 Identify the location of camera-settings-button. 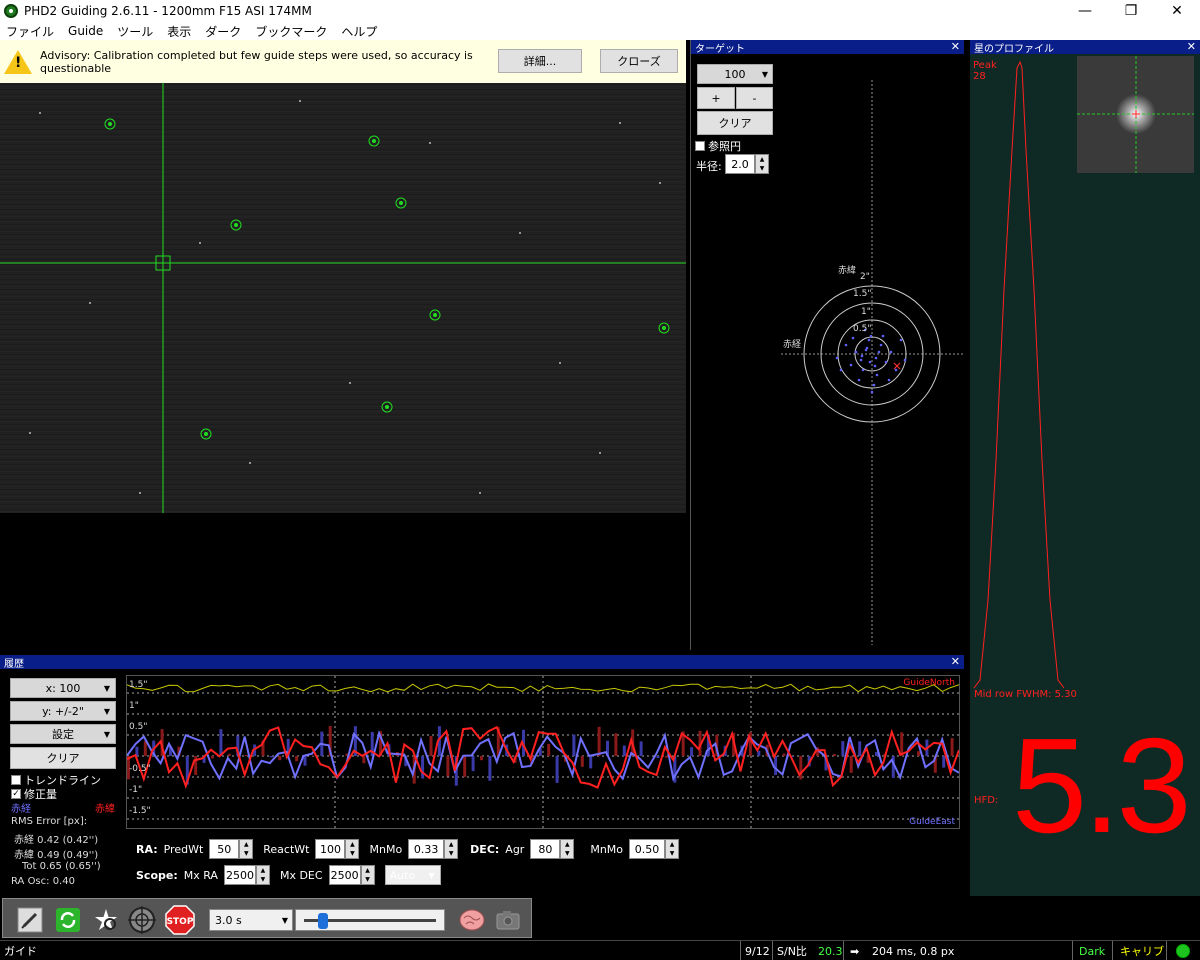
(508, 920).